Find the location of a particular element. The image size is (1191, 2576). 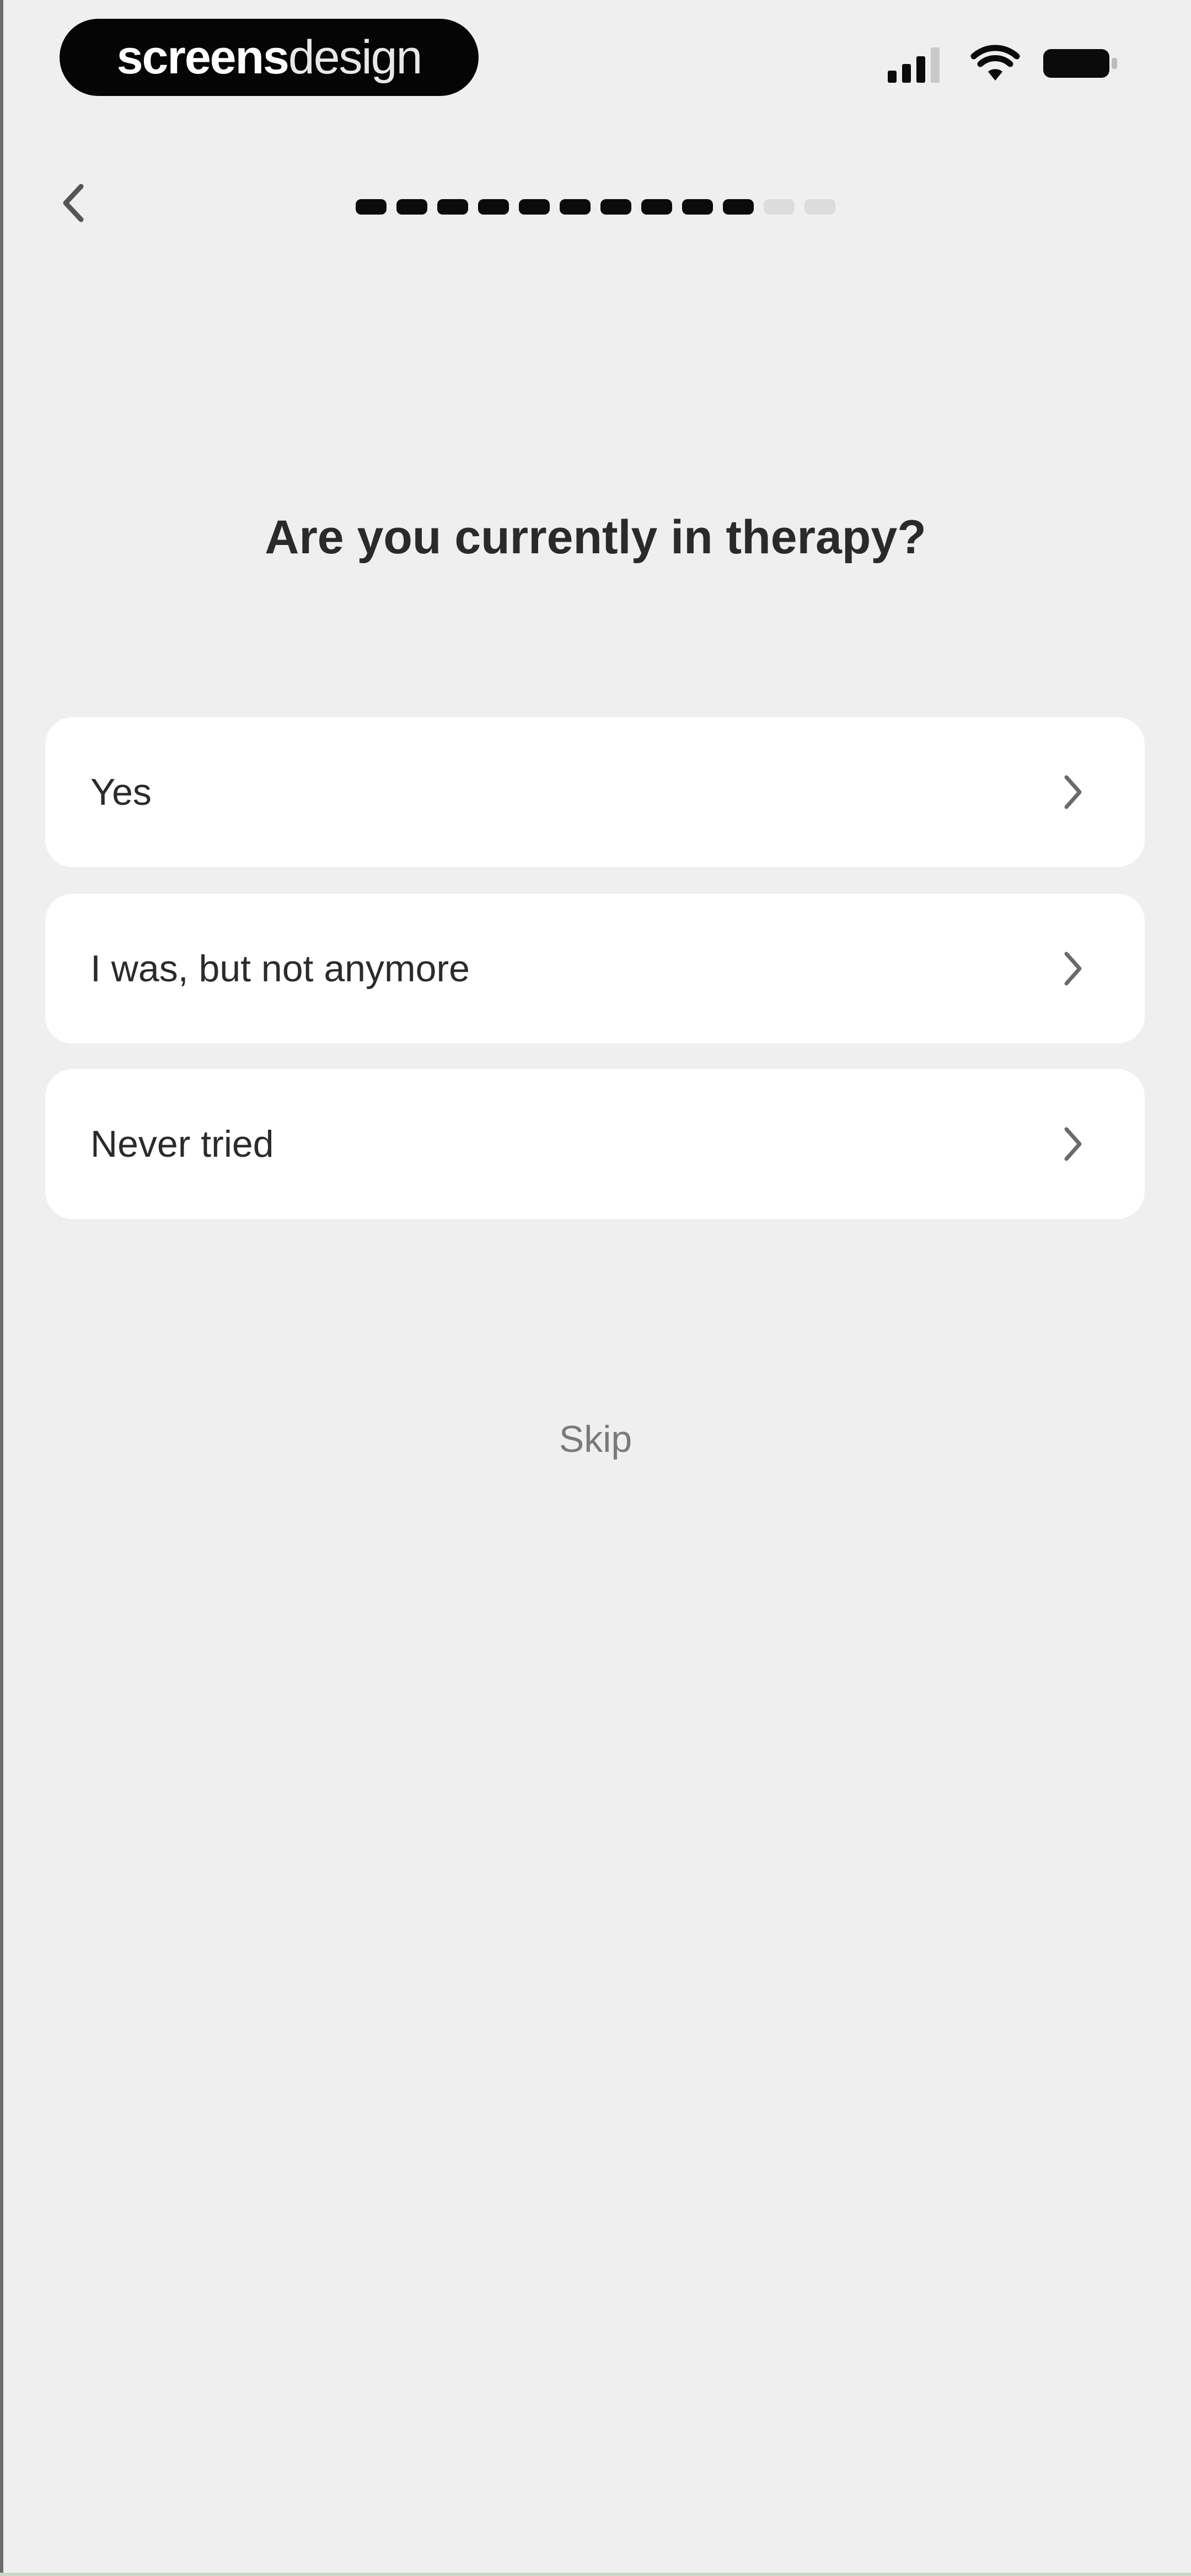

option-label: Yes is located at coordinates (121, 792).